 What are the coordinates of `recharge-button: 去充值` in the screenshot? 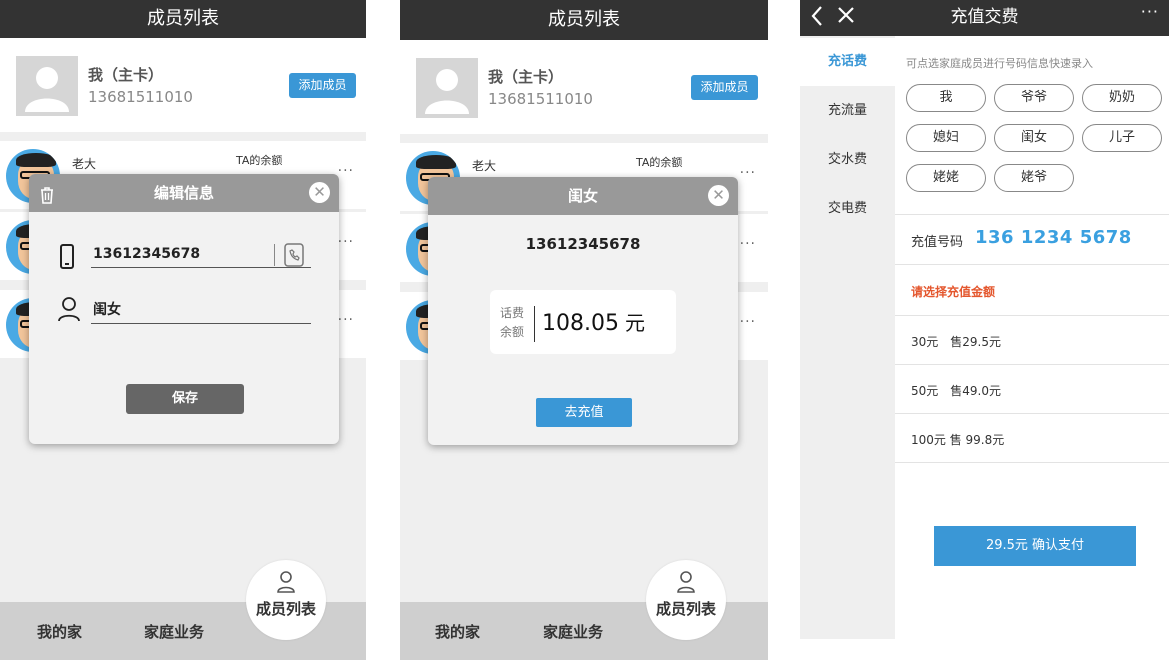 It's located at (584, 412).